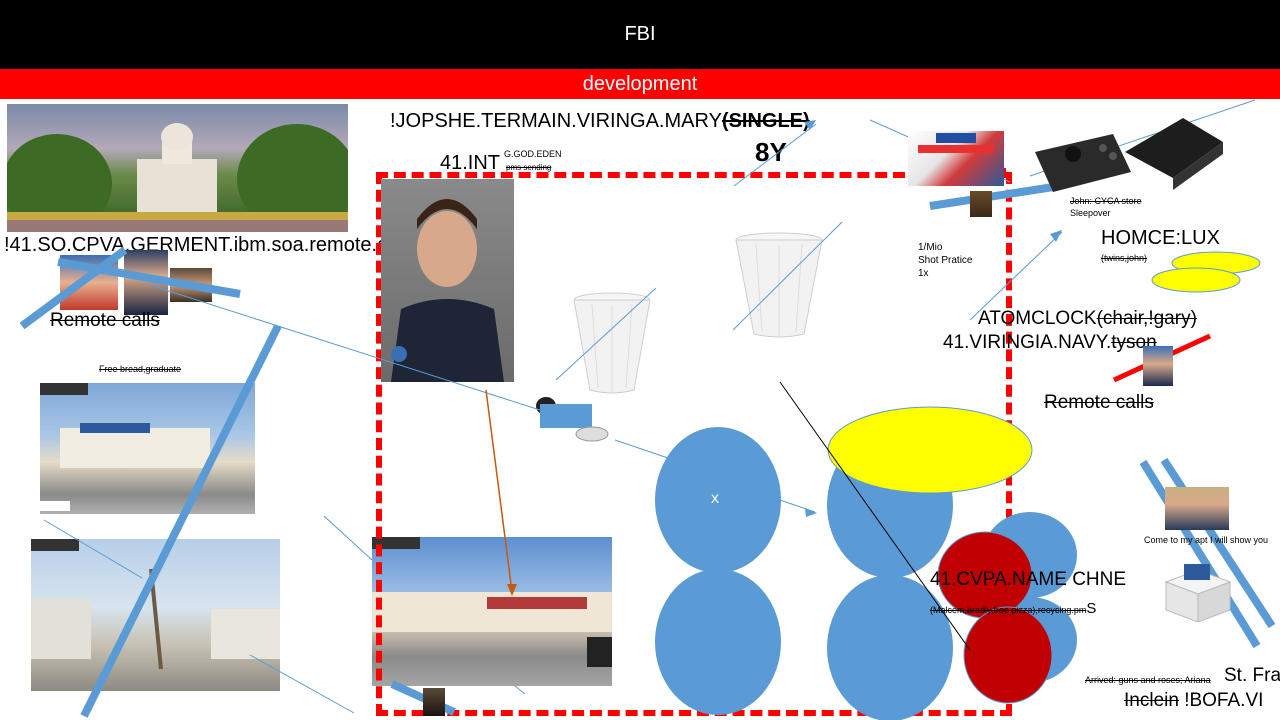 This screenshot has width=1280, height=720. Describe the element at coordinates (1158, 366) in the screenshot. I see `person-photo-right` at that location.